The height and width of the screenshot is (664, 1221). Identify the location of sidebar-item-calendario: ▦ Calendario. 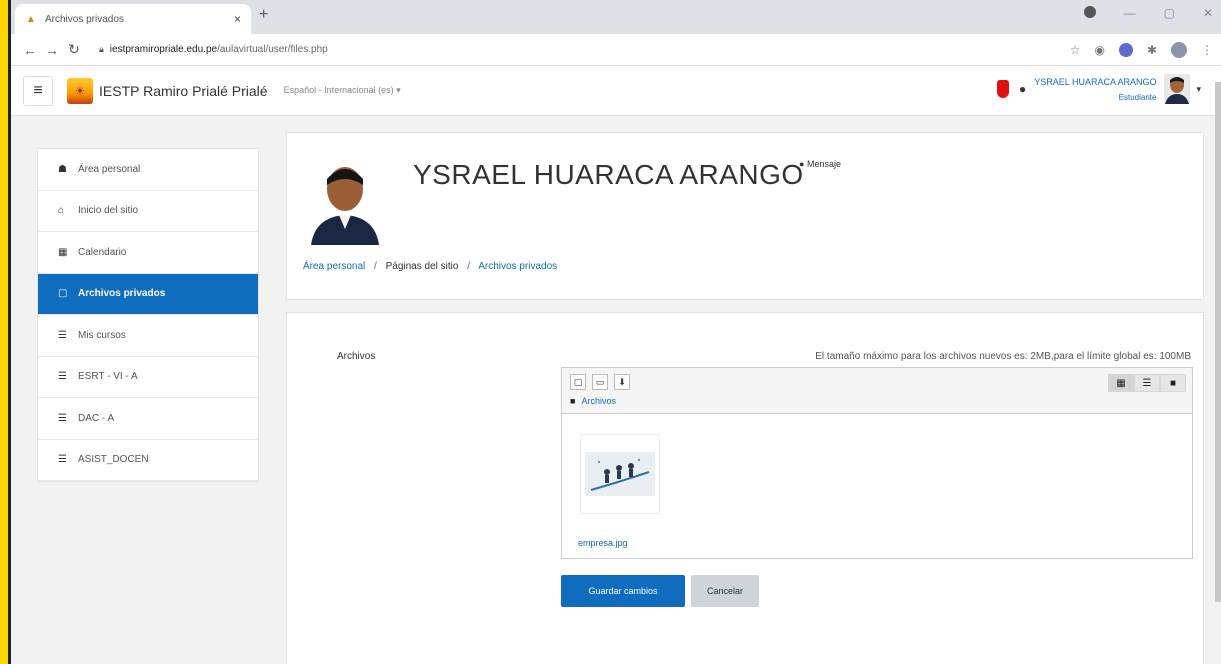
(148, 253).